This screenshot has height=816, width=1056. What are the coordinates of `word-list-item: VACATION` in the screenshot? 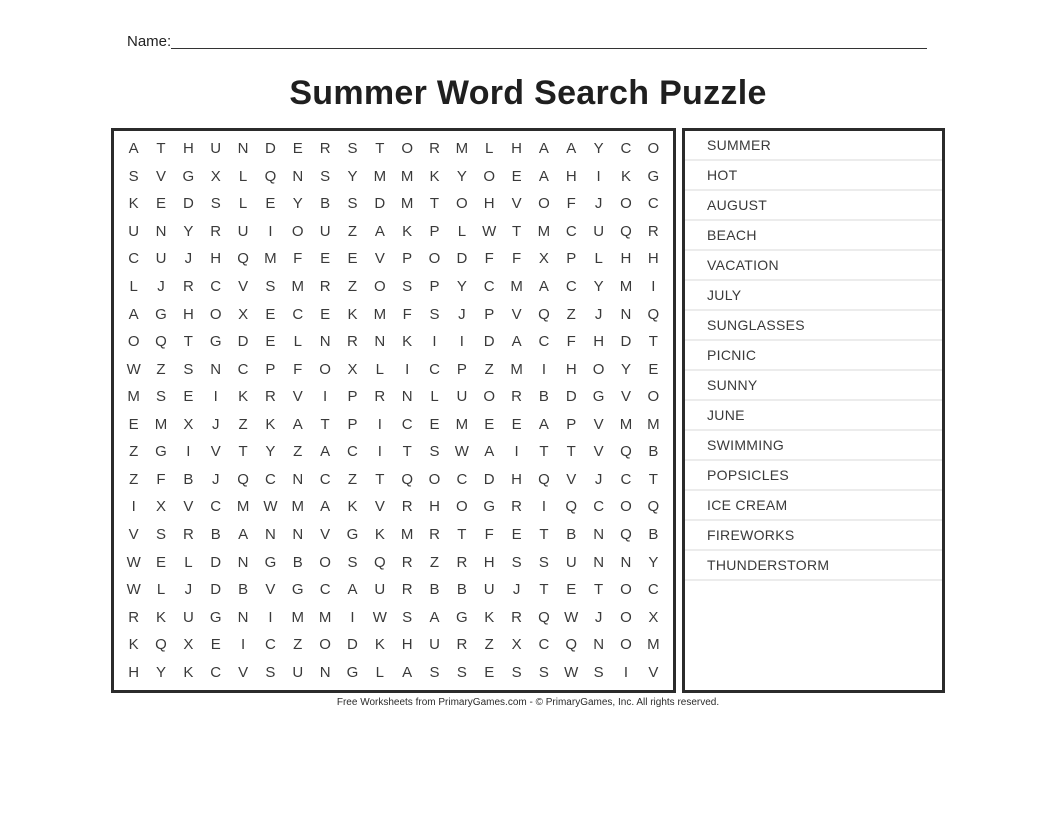 It's located at (813, 266).